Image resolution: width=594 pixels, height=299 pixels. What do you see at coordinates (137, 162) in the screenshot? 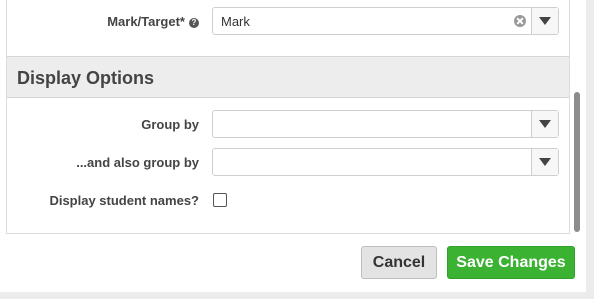
I see `also-group-by-label: ...and also group by` at bounding box center [137, 162].